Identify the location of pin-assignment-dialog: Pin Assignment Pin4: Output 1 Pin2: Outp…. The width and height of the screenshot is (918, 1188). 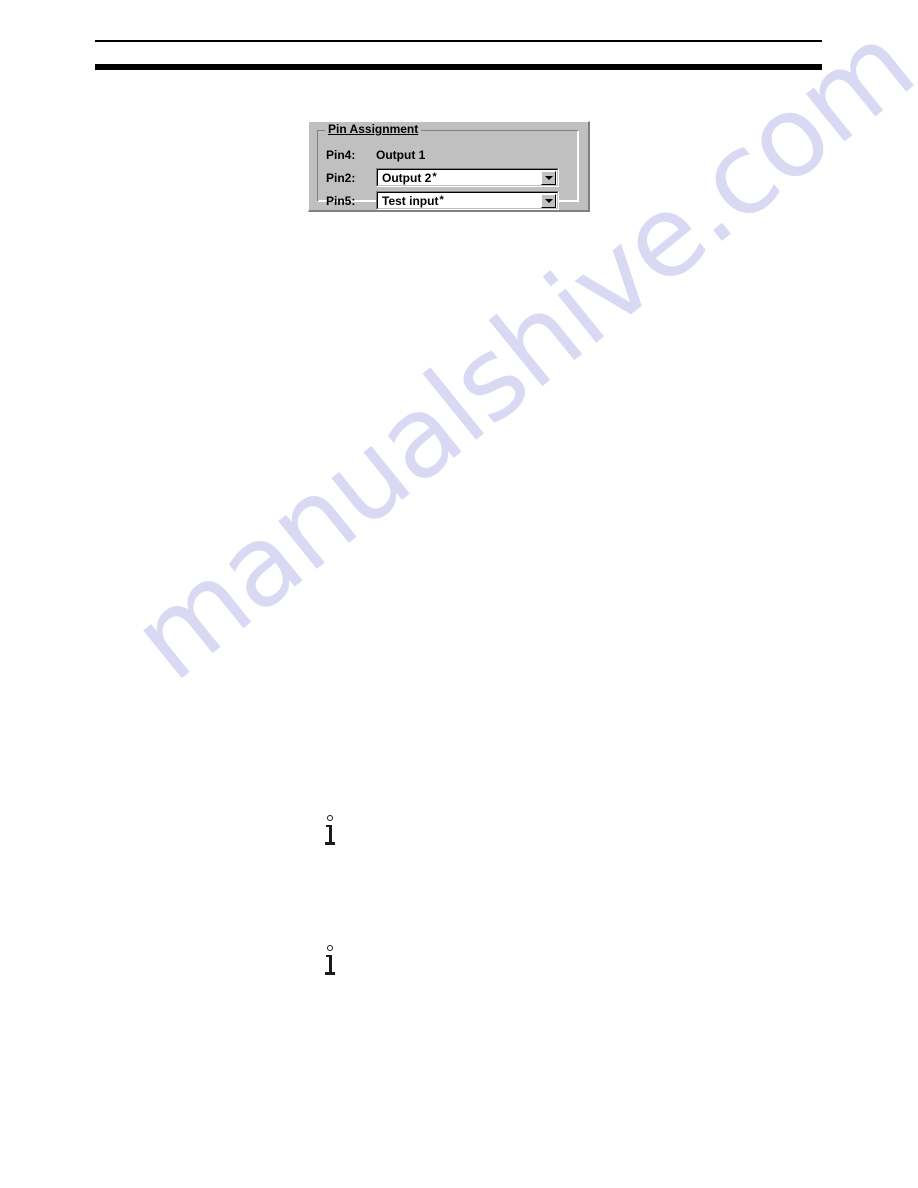
(449, 166).